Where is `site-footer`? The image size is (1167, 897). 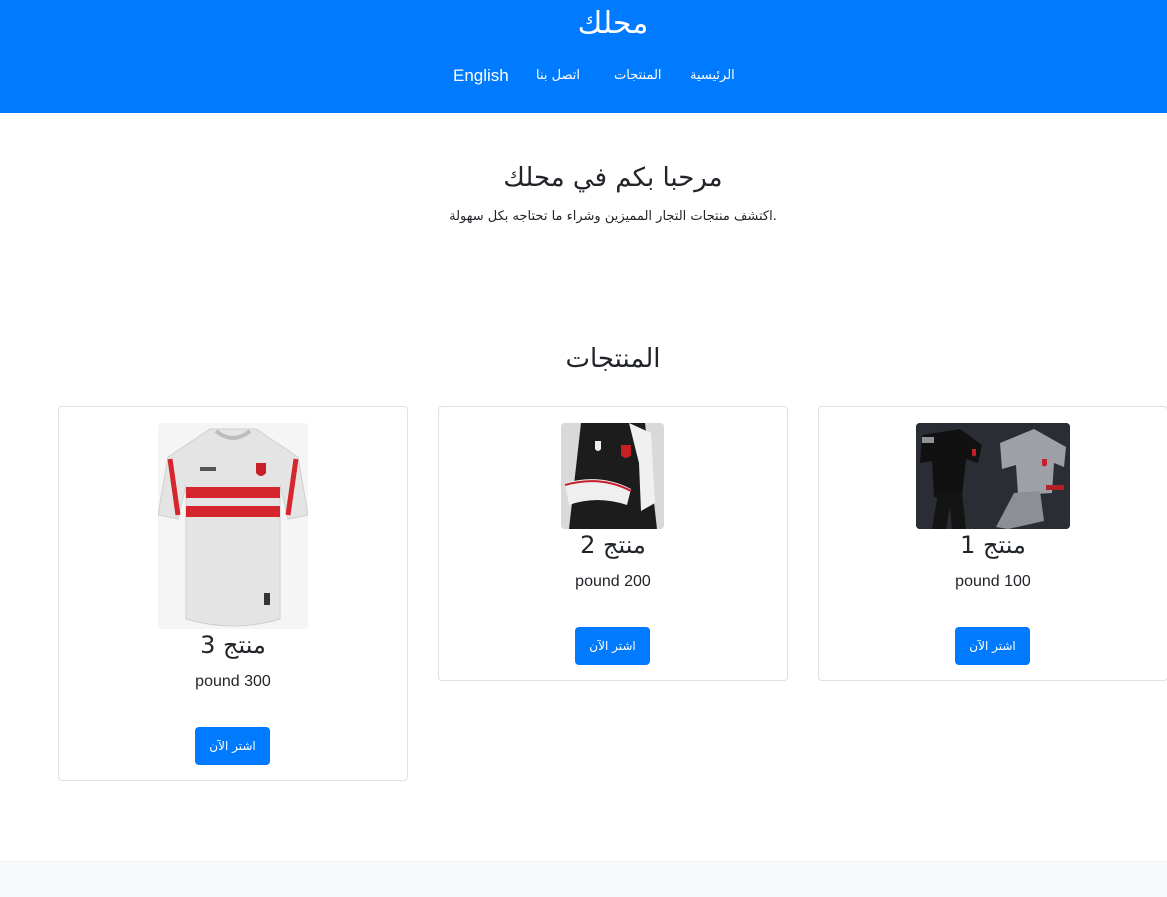 site-footer is located at coordinates (583, 879).